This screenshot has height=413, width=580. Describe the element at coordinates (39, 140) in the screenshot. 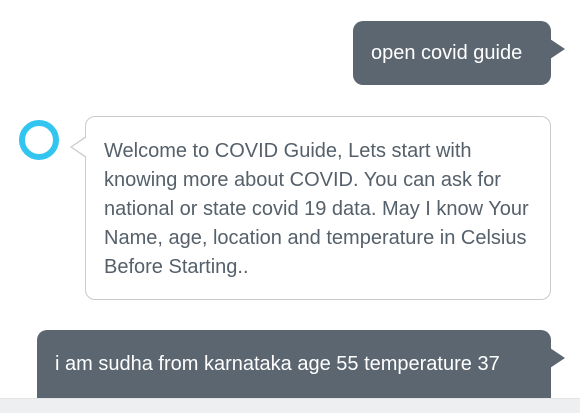

I see `alexa-ring-icon` at that location.